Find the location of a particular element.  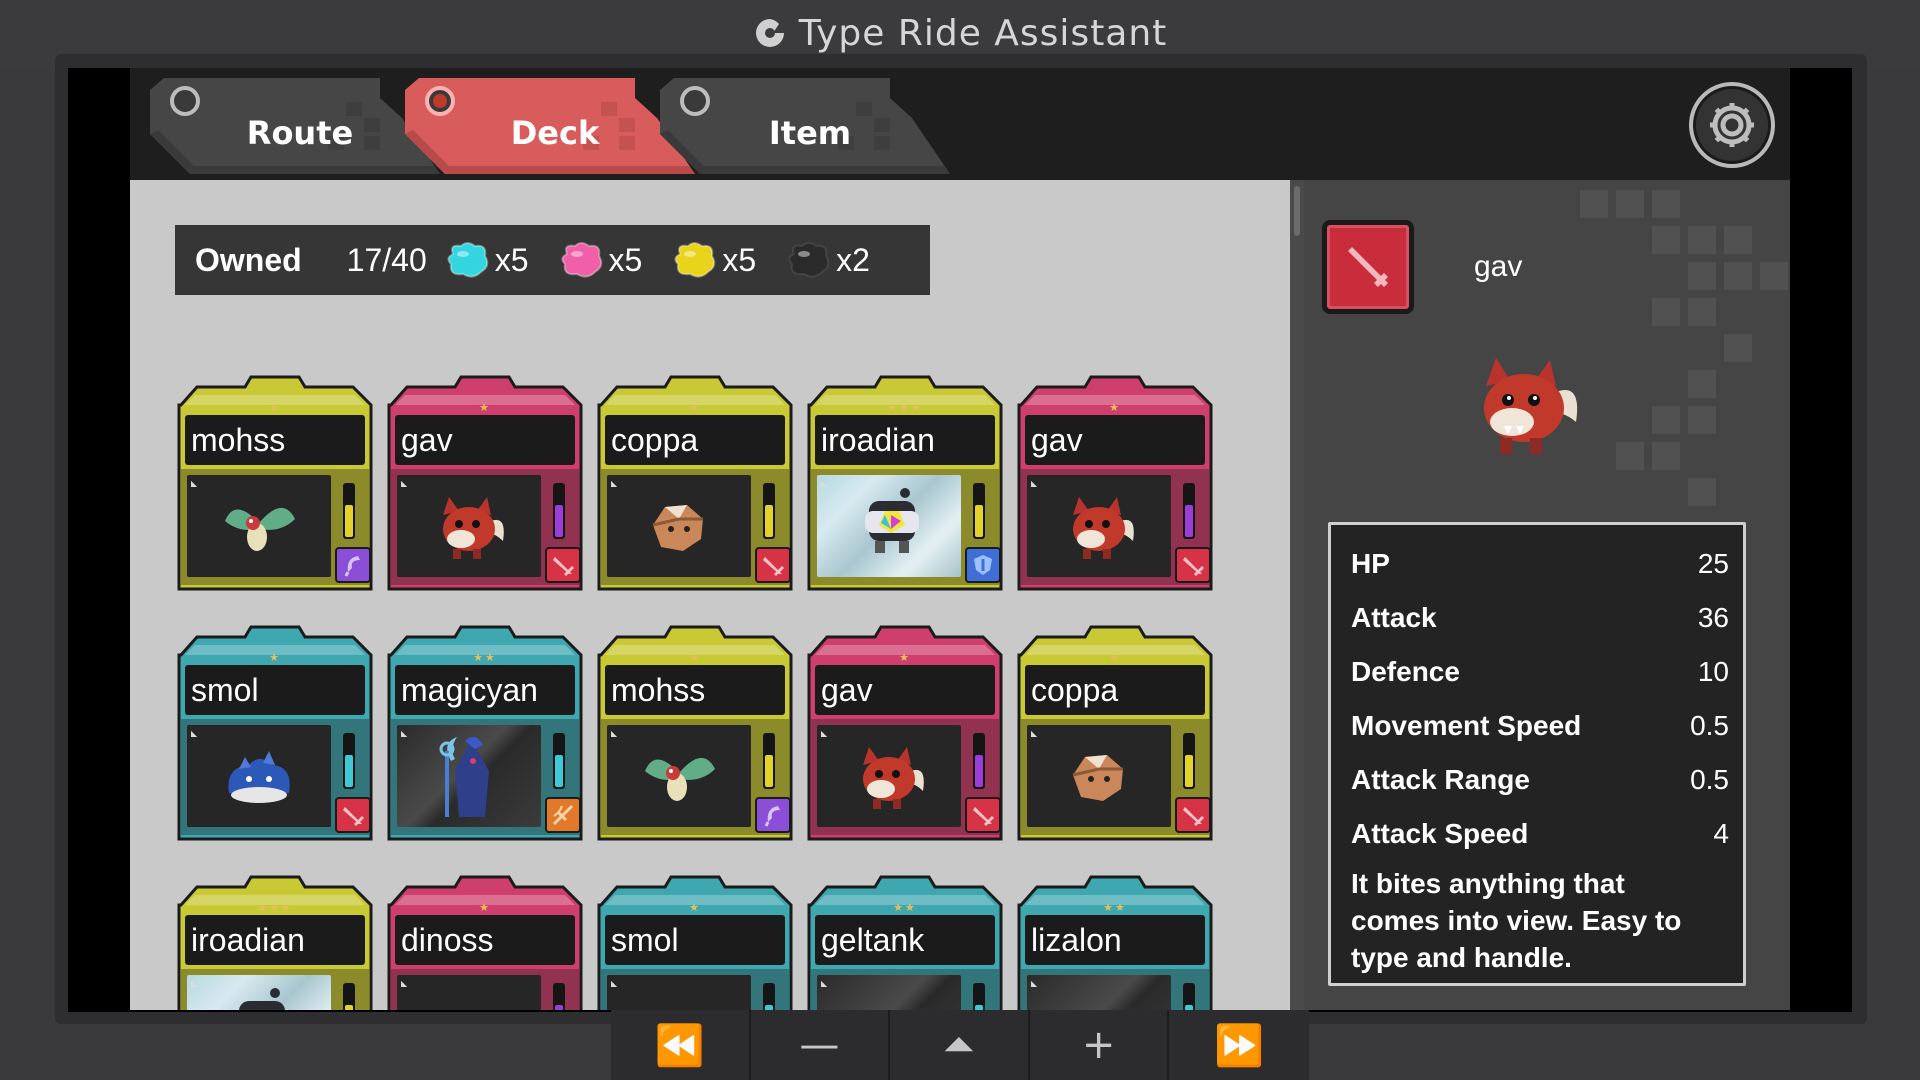

tab-label: Item is located at coordinates (810, 133).